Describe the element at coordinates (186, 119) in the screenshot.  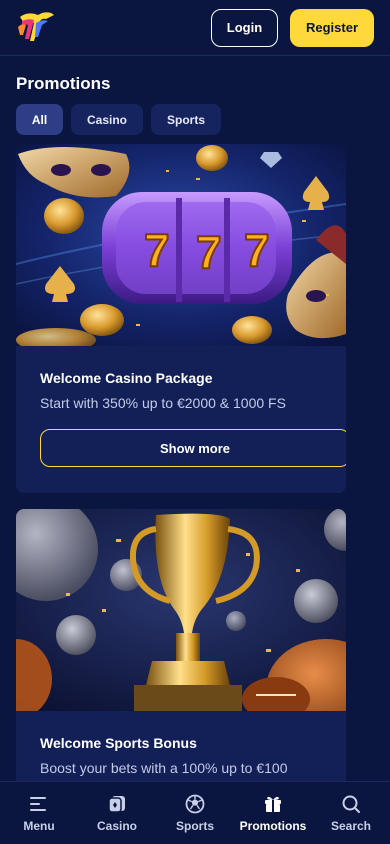
I see `tab-sports: Sports` at that location.